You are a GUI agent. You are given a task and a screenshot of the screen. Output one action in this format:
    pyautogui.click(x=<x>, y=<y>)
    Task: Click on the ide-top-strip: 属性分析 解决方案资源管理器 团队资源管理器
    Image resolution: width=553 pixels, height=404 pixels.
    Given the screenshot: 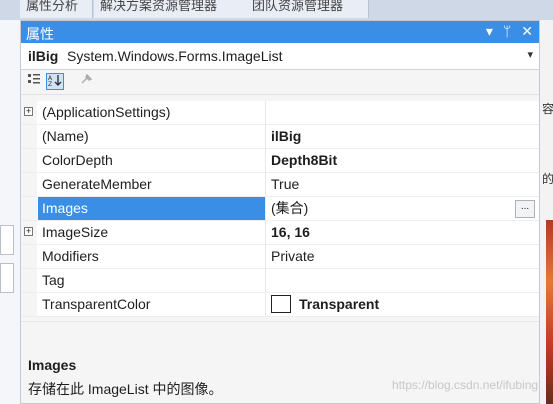 What is the action you would take?
    pyautogui.click(x=276, y=10)
    